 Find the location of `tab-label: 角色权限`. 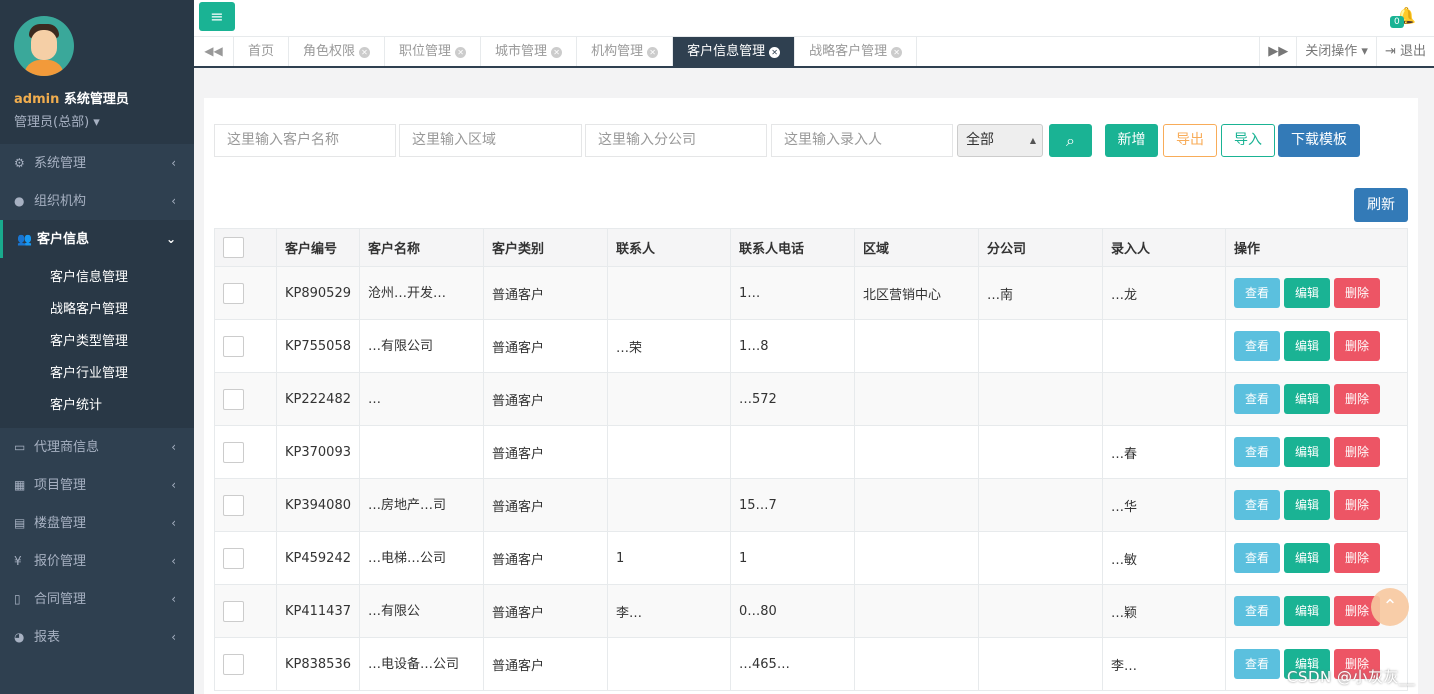

tab-label: 角色权限 is located at coordinates (329, 51).